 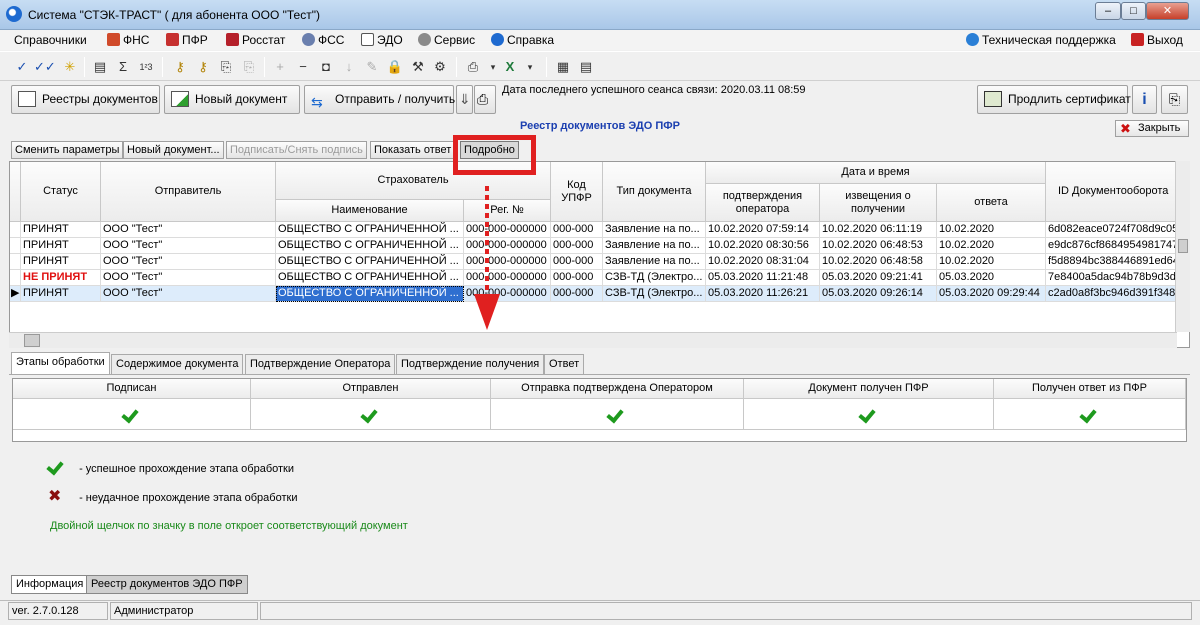 I want to click on sum-icon: Σ, so click(x=123, y=67).